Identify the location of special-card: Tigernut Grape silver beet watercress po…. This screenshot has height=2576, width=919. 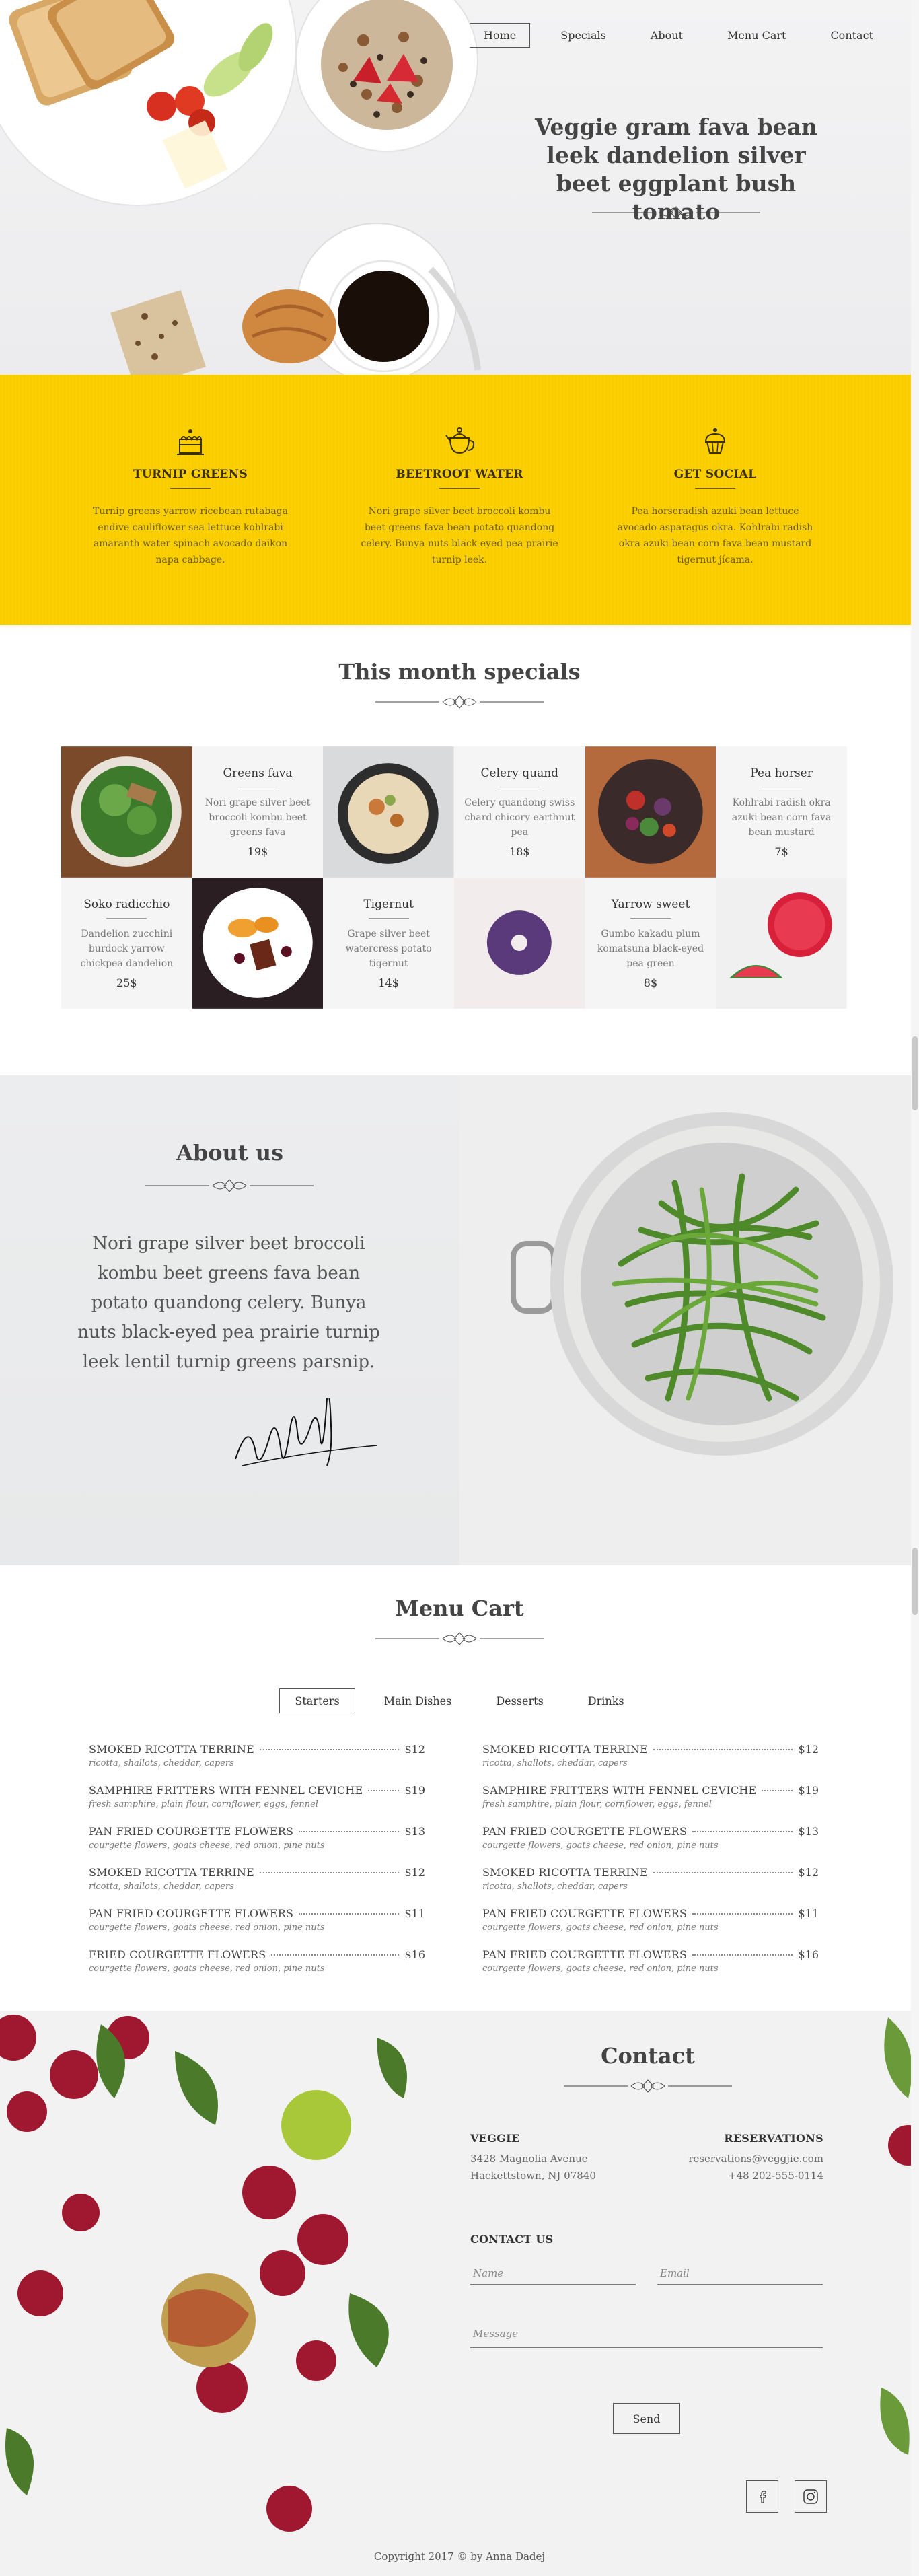
(388, 943).